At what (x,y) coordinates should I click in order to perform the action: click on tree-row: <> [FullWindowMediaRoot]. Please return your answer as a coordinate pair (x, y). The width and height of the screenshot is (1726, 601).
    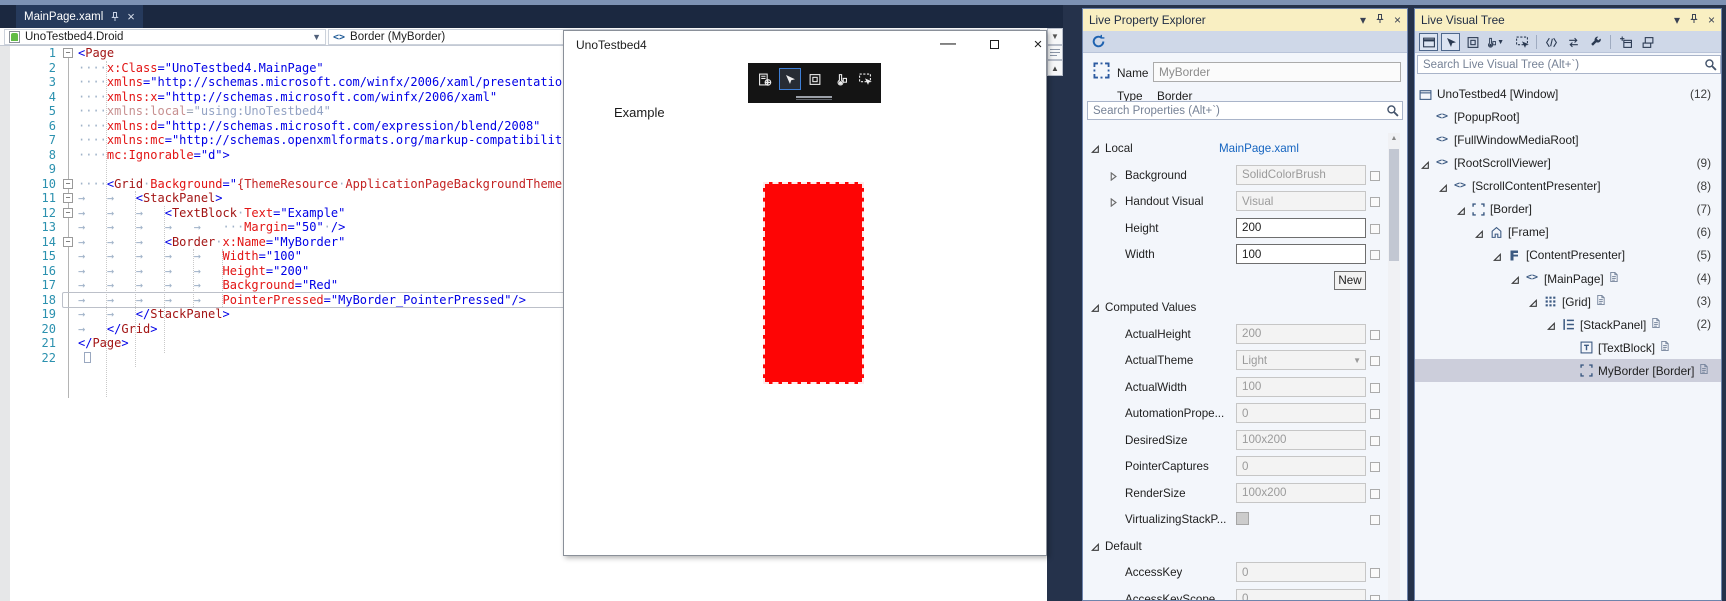
    Looking at the image, I should click on (1568, 140).